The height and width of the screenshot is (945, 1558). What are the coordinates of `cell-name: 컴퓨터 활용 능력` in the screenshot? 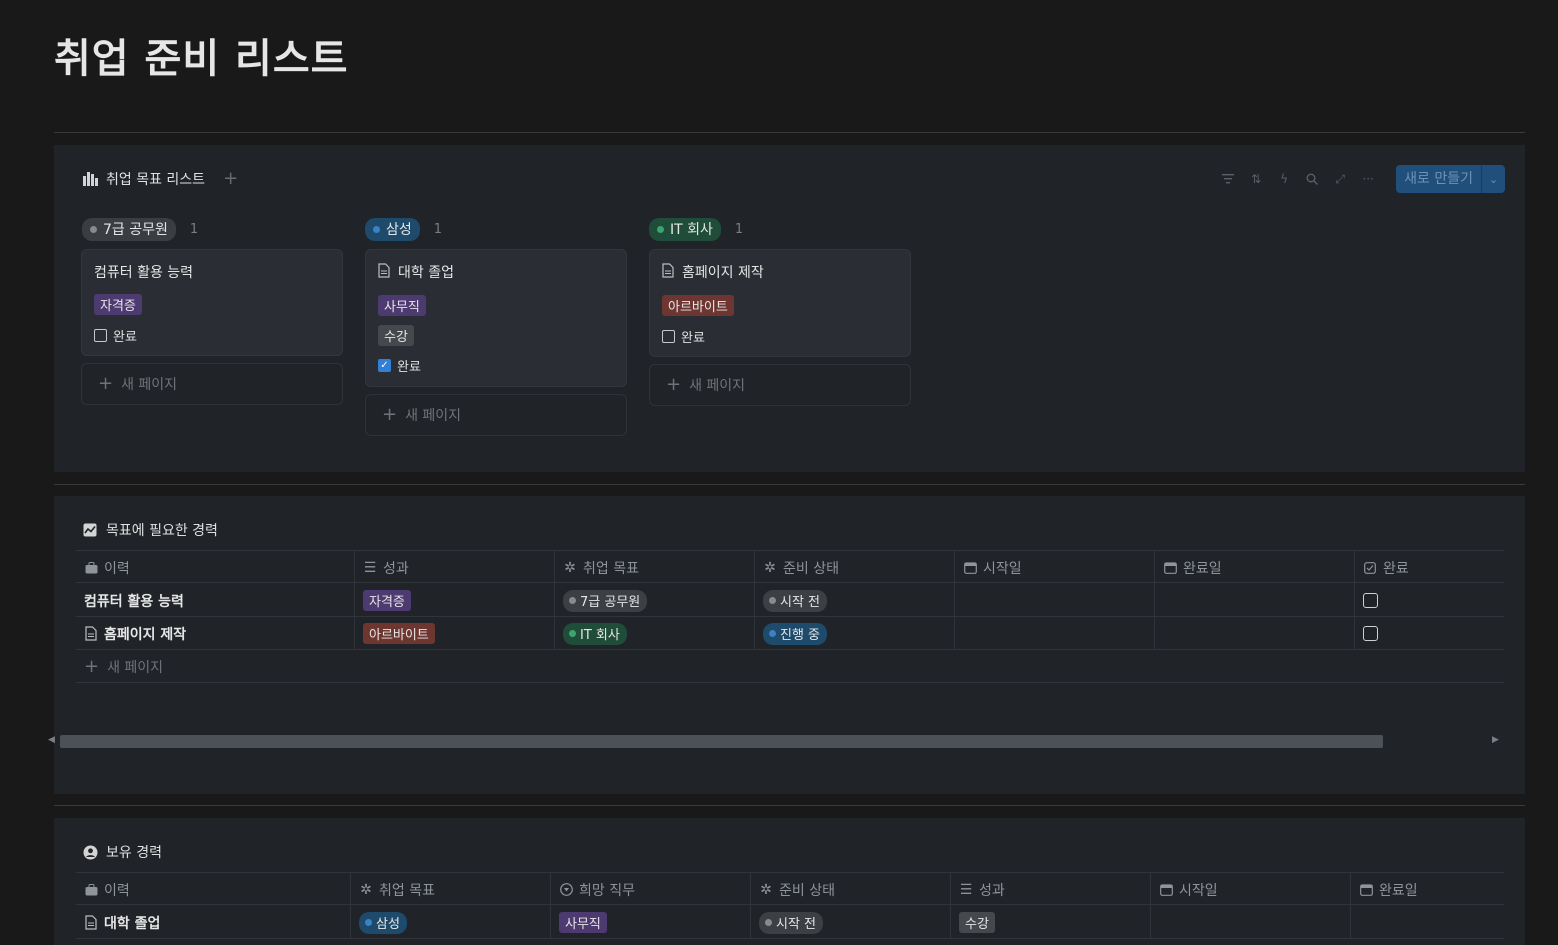 It's located at (215, 600).